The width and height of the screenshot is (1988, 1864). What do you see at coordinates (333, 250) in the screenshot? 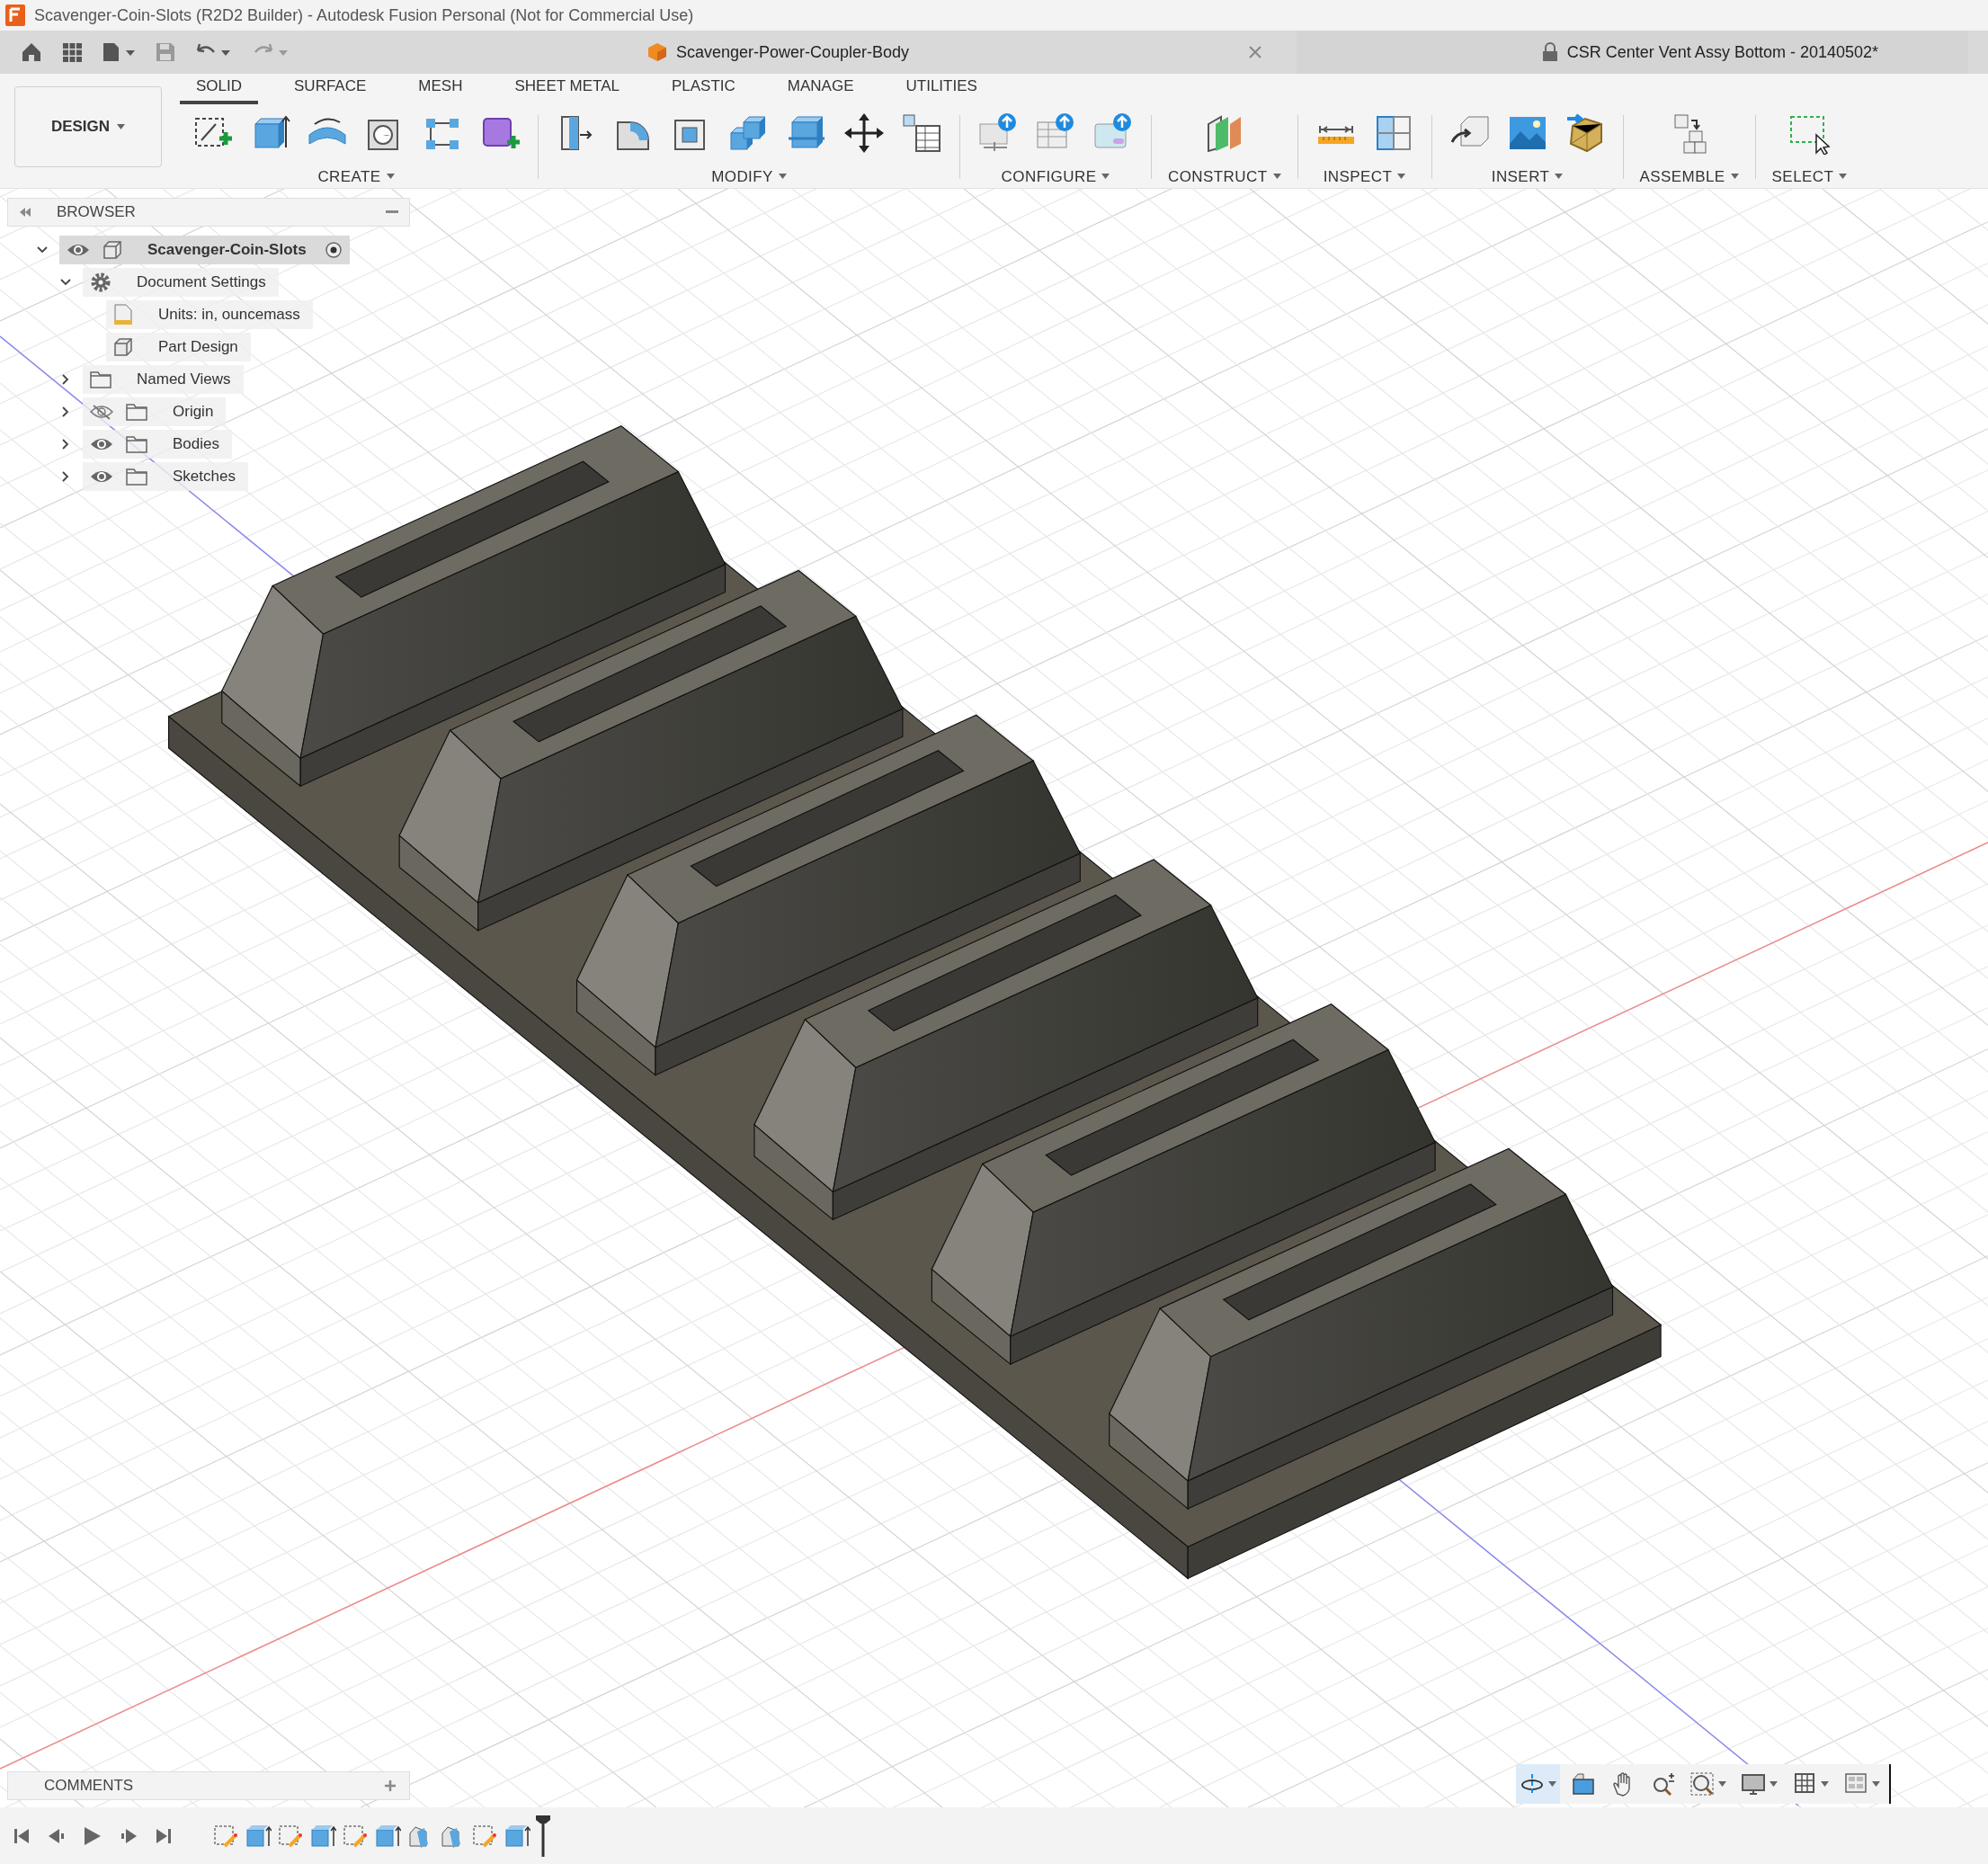
I see `active-radio-icon` at bounding box center [333, 250].